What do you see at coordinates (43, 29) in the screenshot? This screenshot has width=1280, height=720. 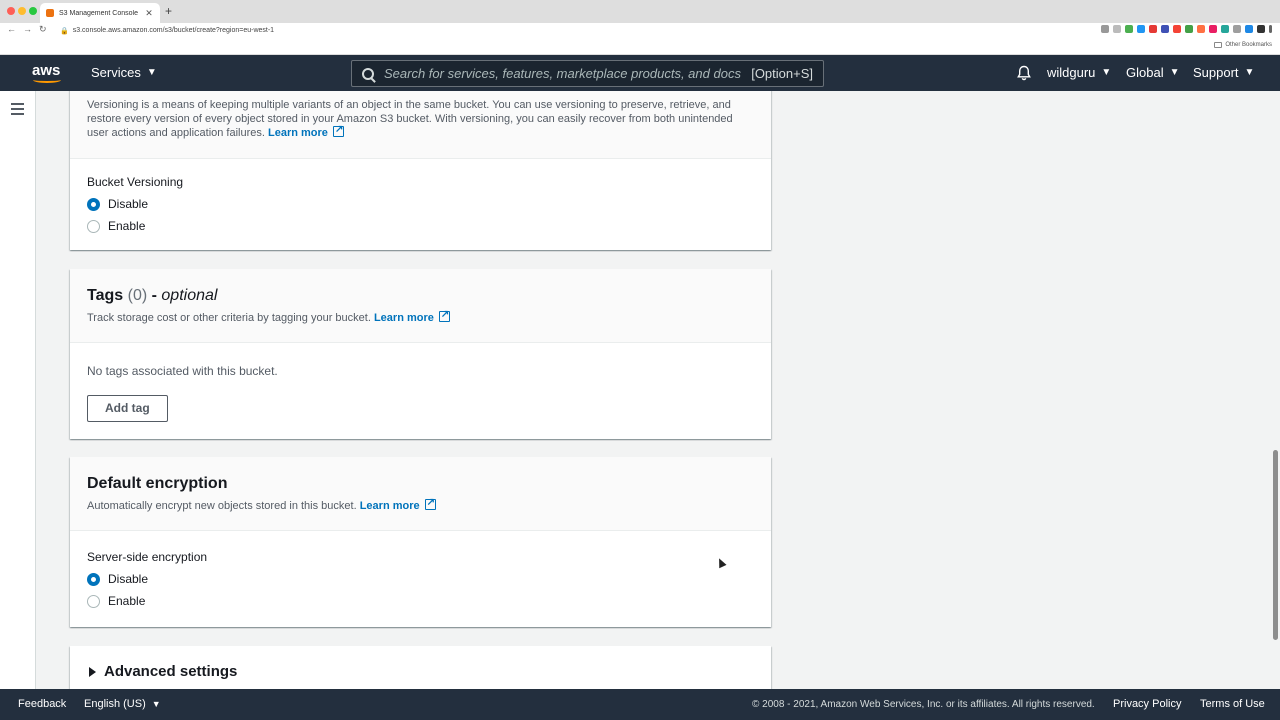 I see `reload-icon: ↻` at bounding box center [43, 29].